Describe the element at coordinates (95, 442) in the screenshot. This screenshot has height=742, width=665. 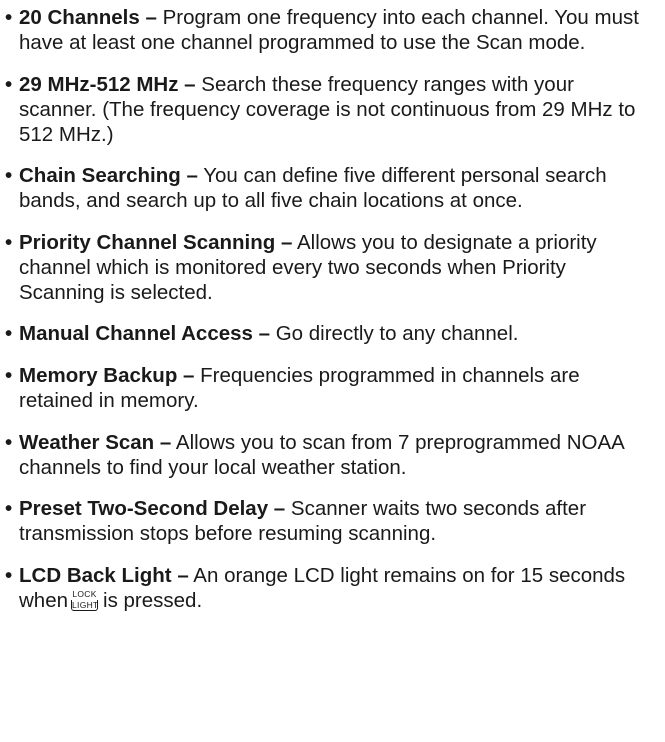
I see `feature-term: Weather Scan –` at that location.